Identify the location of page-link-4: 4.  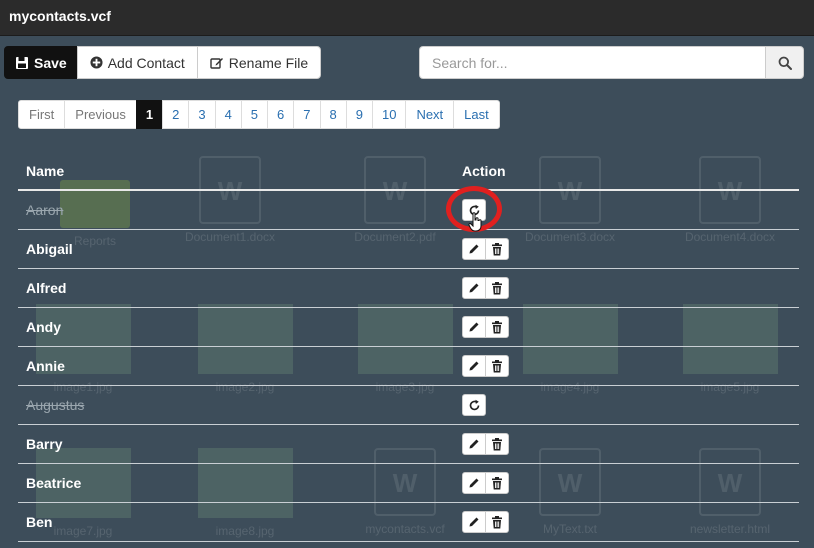
(228, 114).